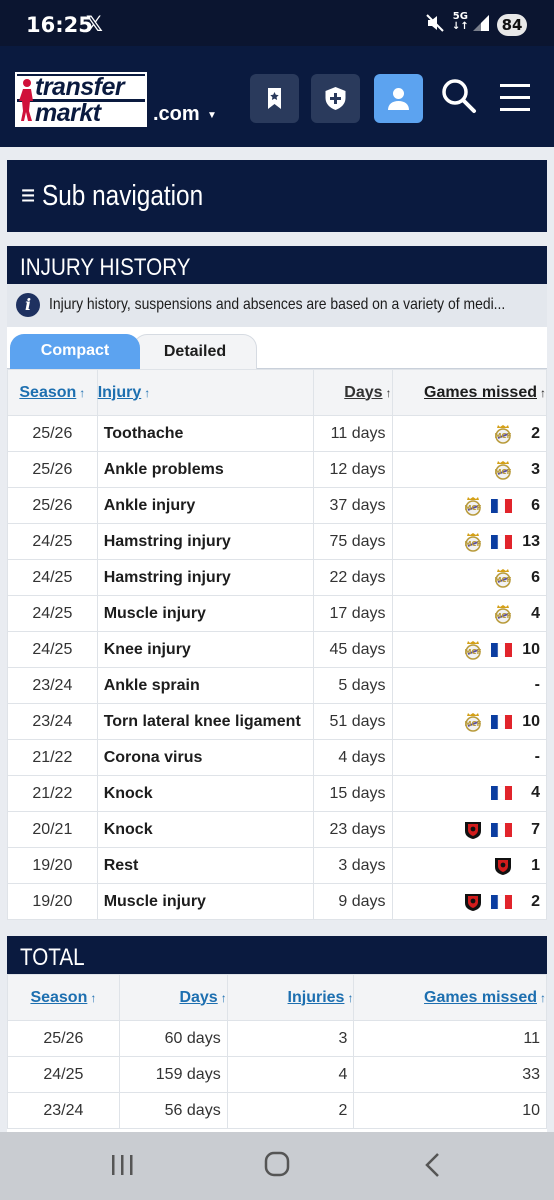 This screenshot has width=554, height=1200. I want to click on days-cell: 75 days, so click(352, 541).